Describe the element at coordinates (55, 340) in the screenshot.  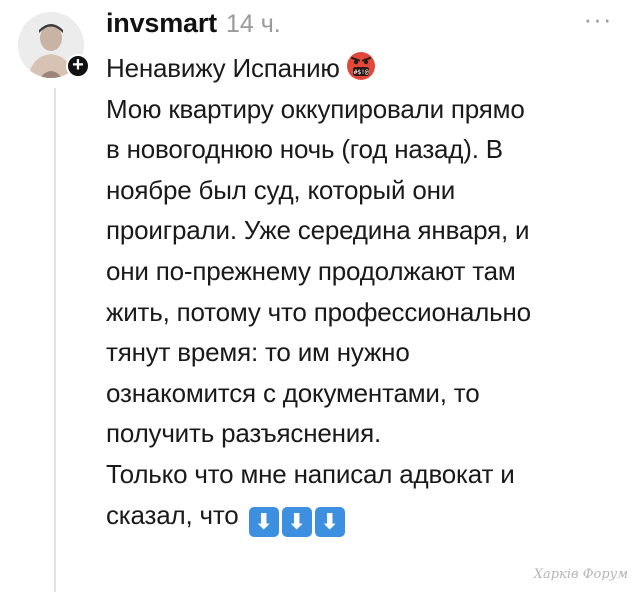
I see `thread-line` at that location.